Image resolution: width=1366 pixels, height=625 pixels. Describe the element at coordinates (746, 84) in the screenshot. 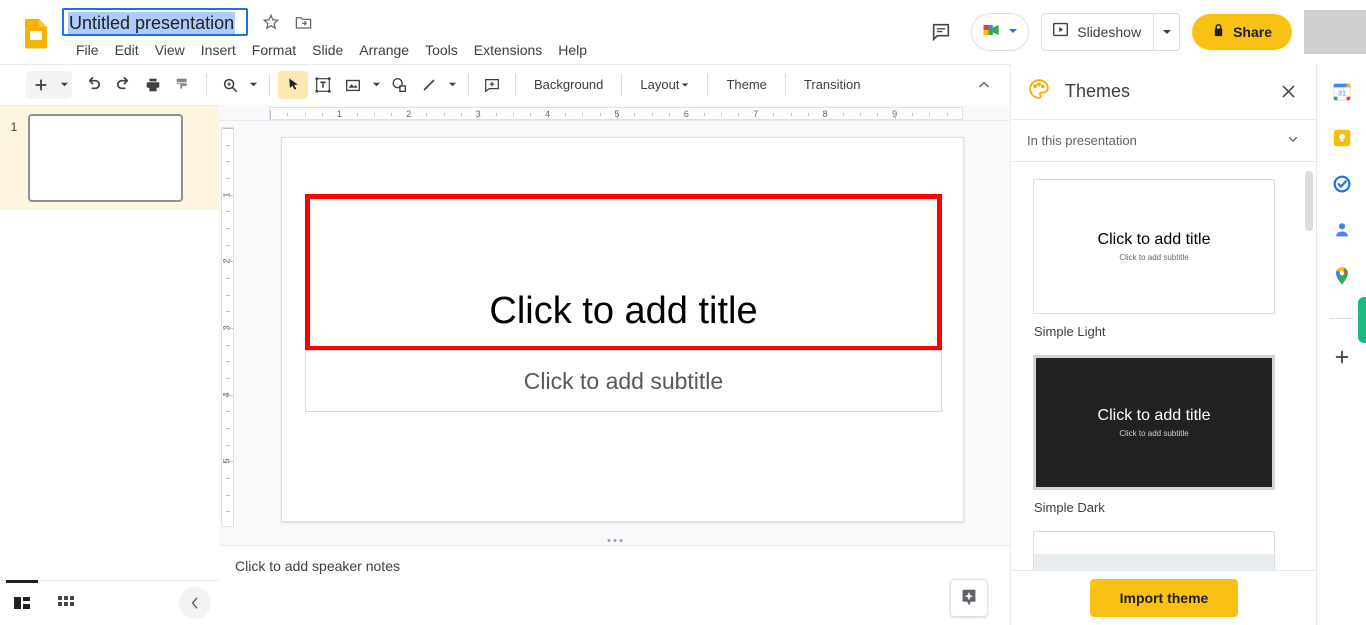

I see `theme-button: Theme` at that location.